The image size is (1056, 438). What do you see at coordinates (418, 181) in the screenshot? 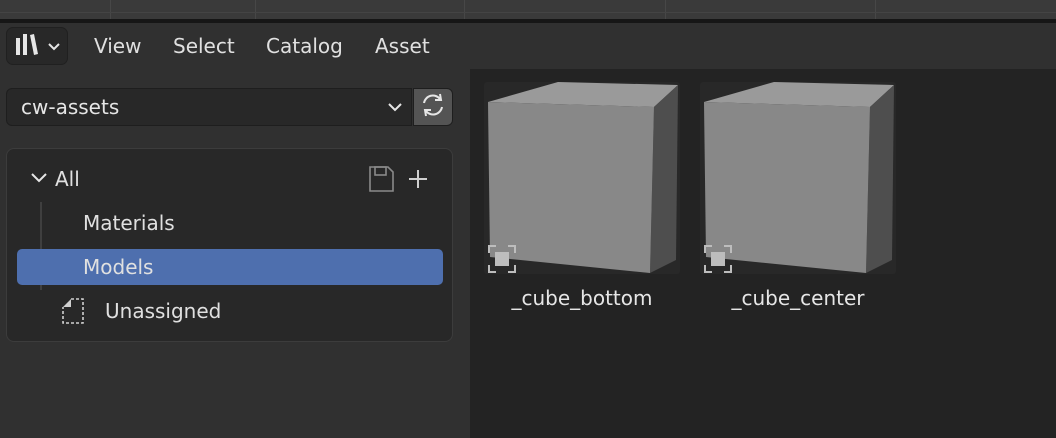
I see `plus-icon` at bounding box center [418, 181].